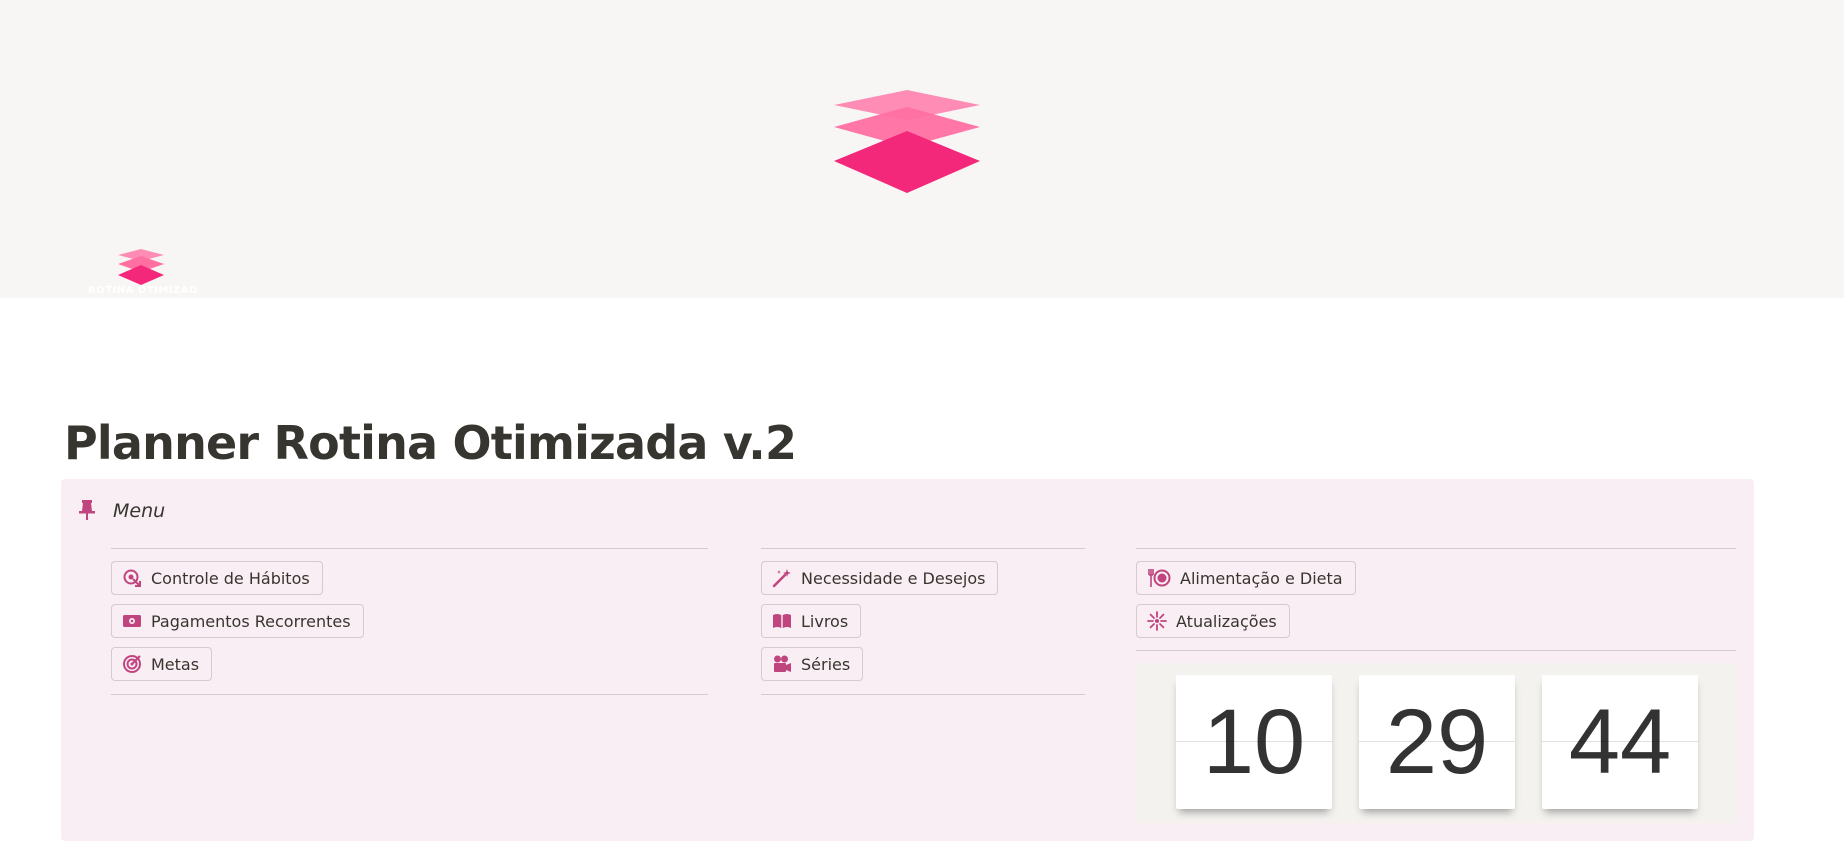 The height and width of the screenshot is (841, 1844). Describe the element at coordinates (907, 141) in the screenshot. I see `stacked-layers-icon` at that location.